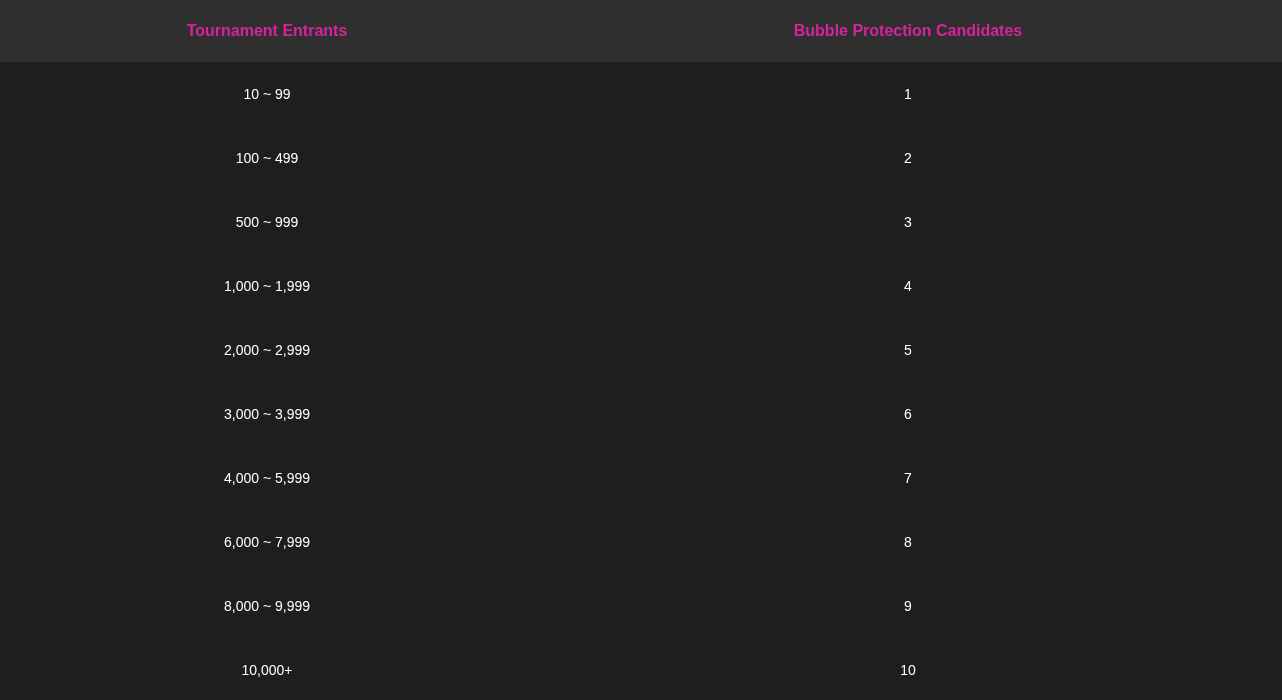  I want to click on column-header: Bubble Protection Candidates, so click(908, 31).